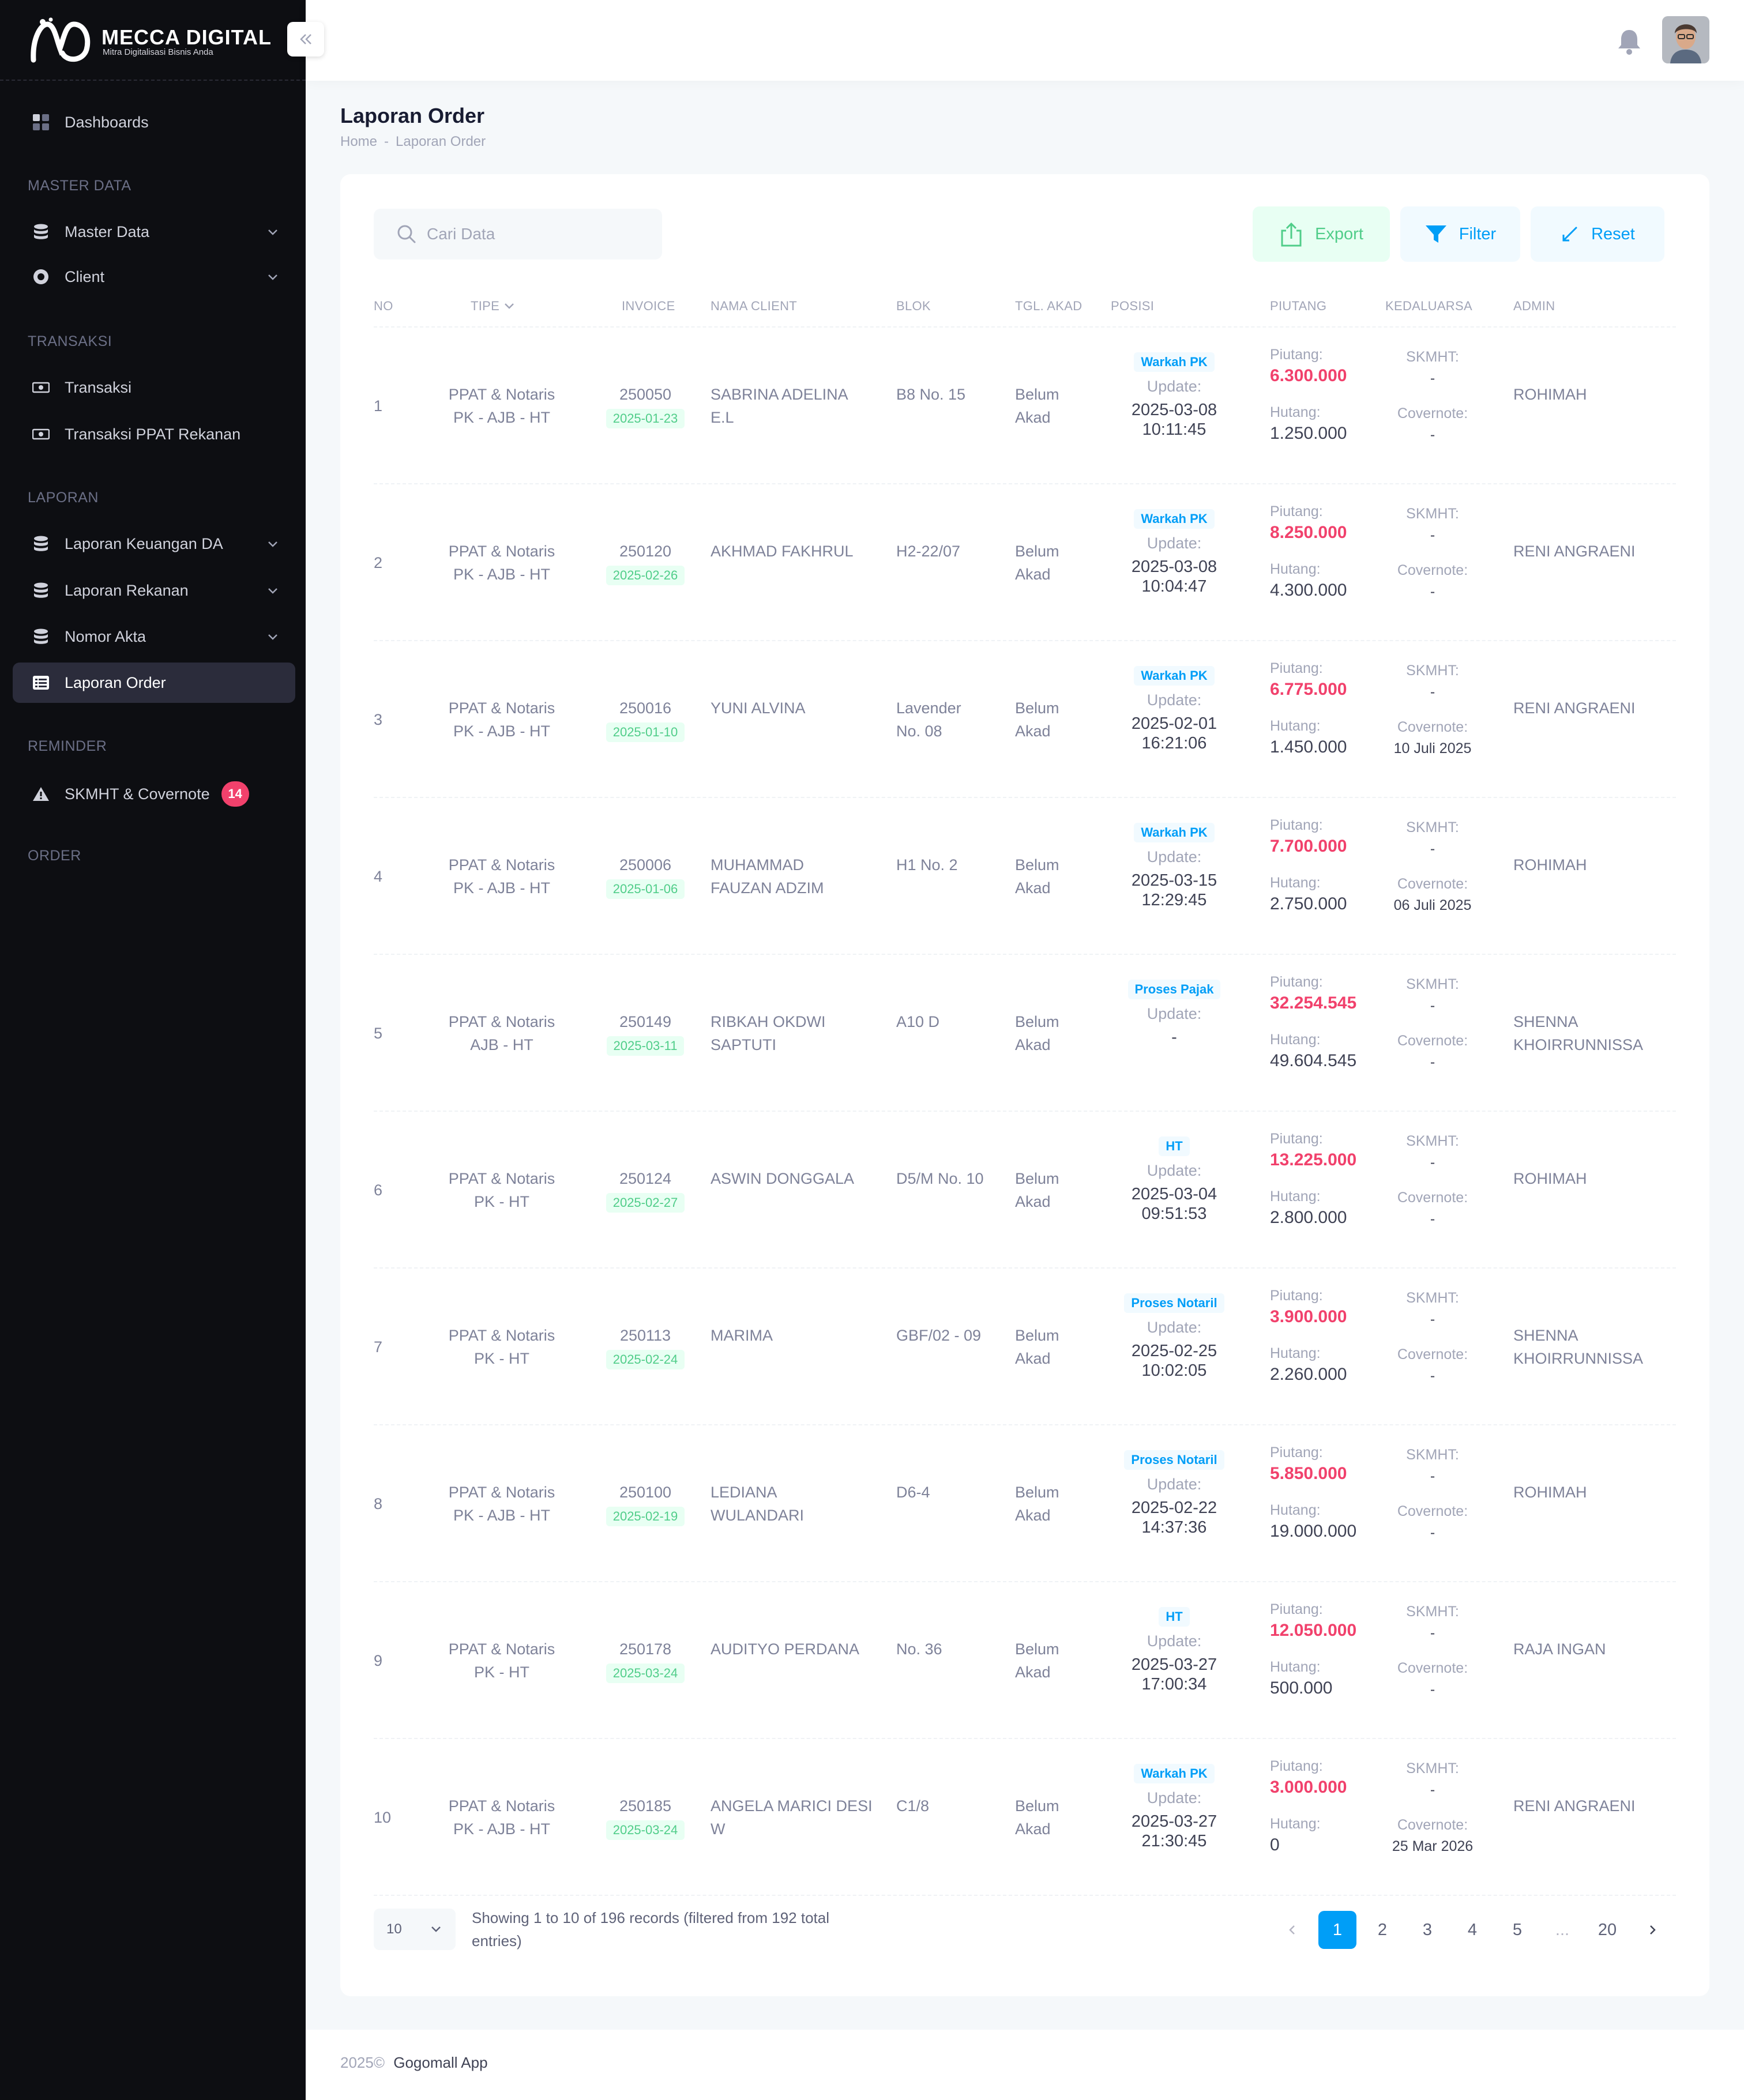 This screenshot has height=2100, width=1744. Describe the element at coordinates (758, 1515) in the screenshot. I see `client-name-line2: WULANDARI` at that location.